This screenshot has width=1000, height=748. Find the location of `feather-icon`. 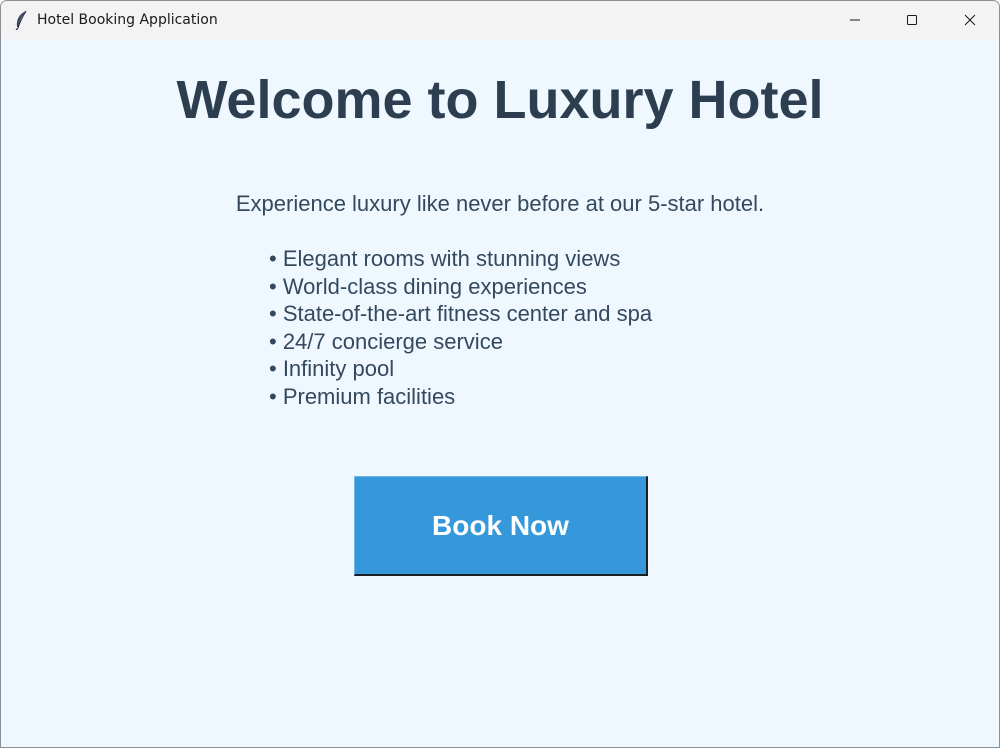

feather-icon is located at coordinates (22, 20).